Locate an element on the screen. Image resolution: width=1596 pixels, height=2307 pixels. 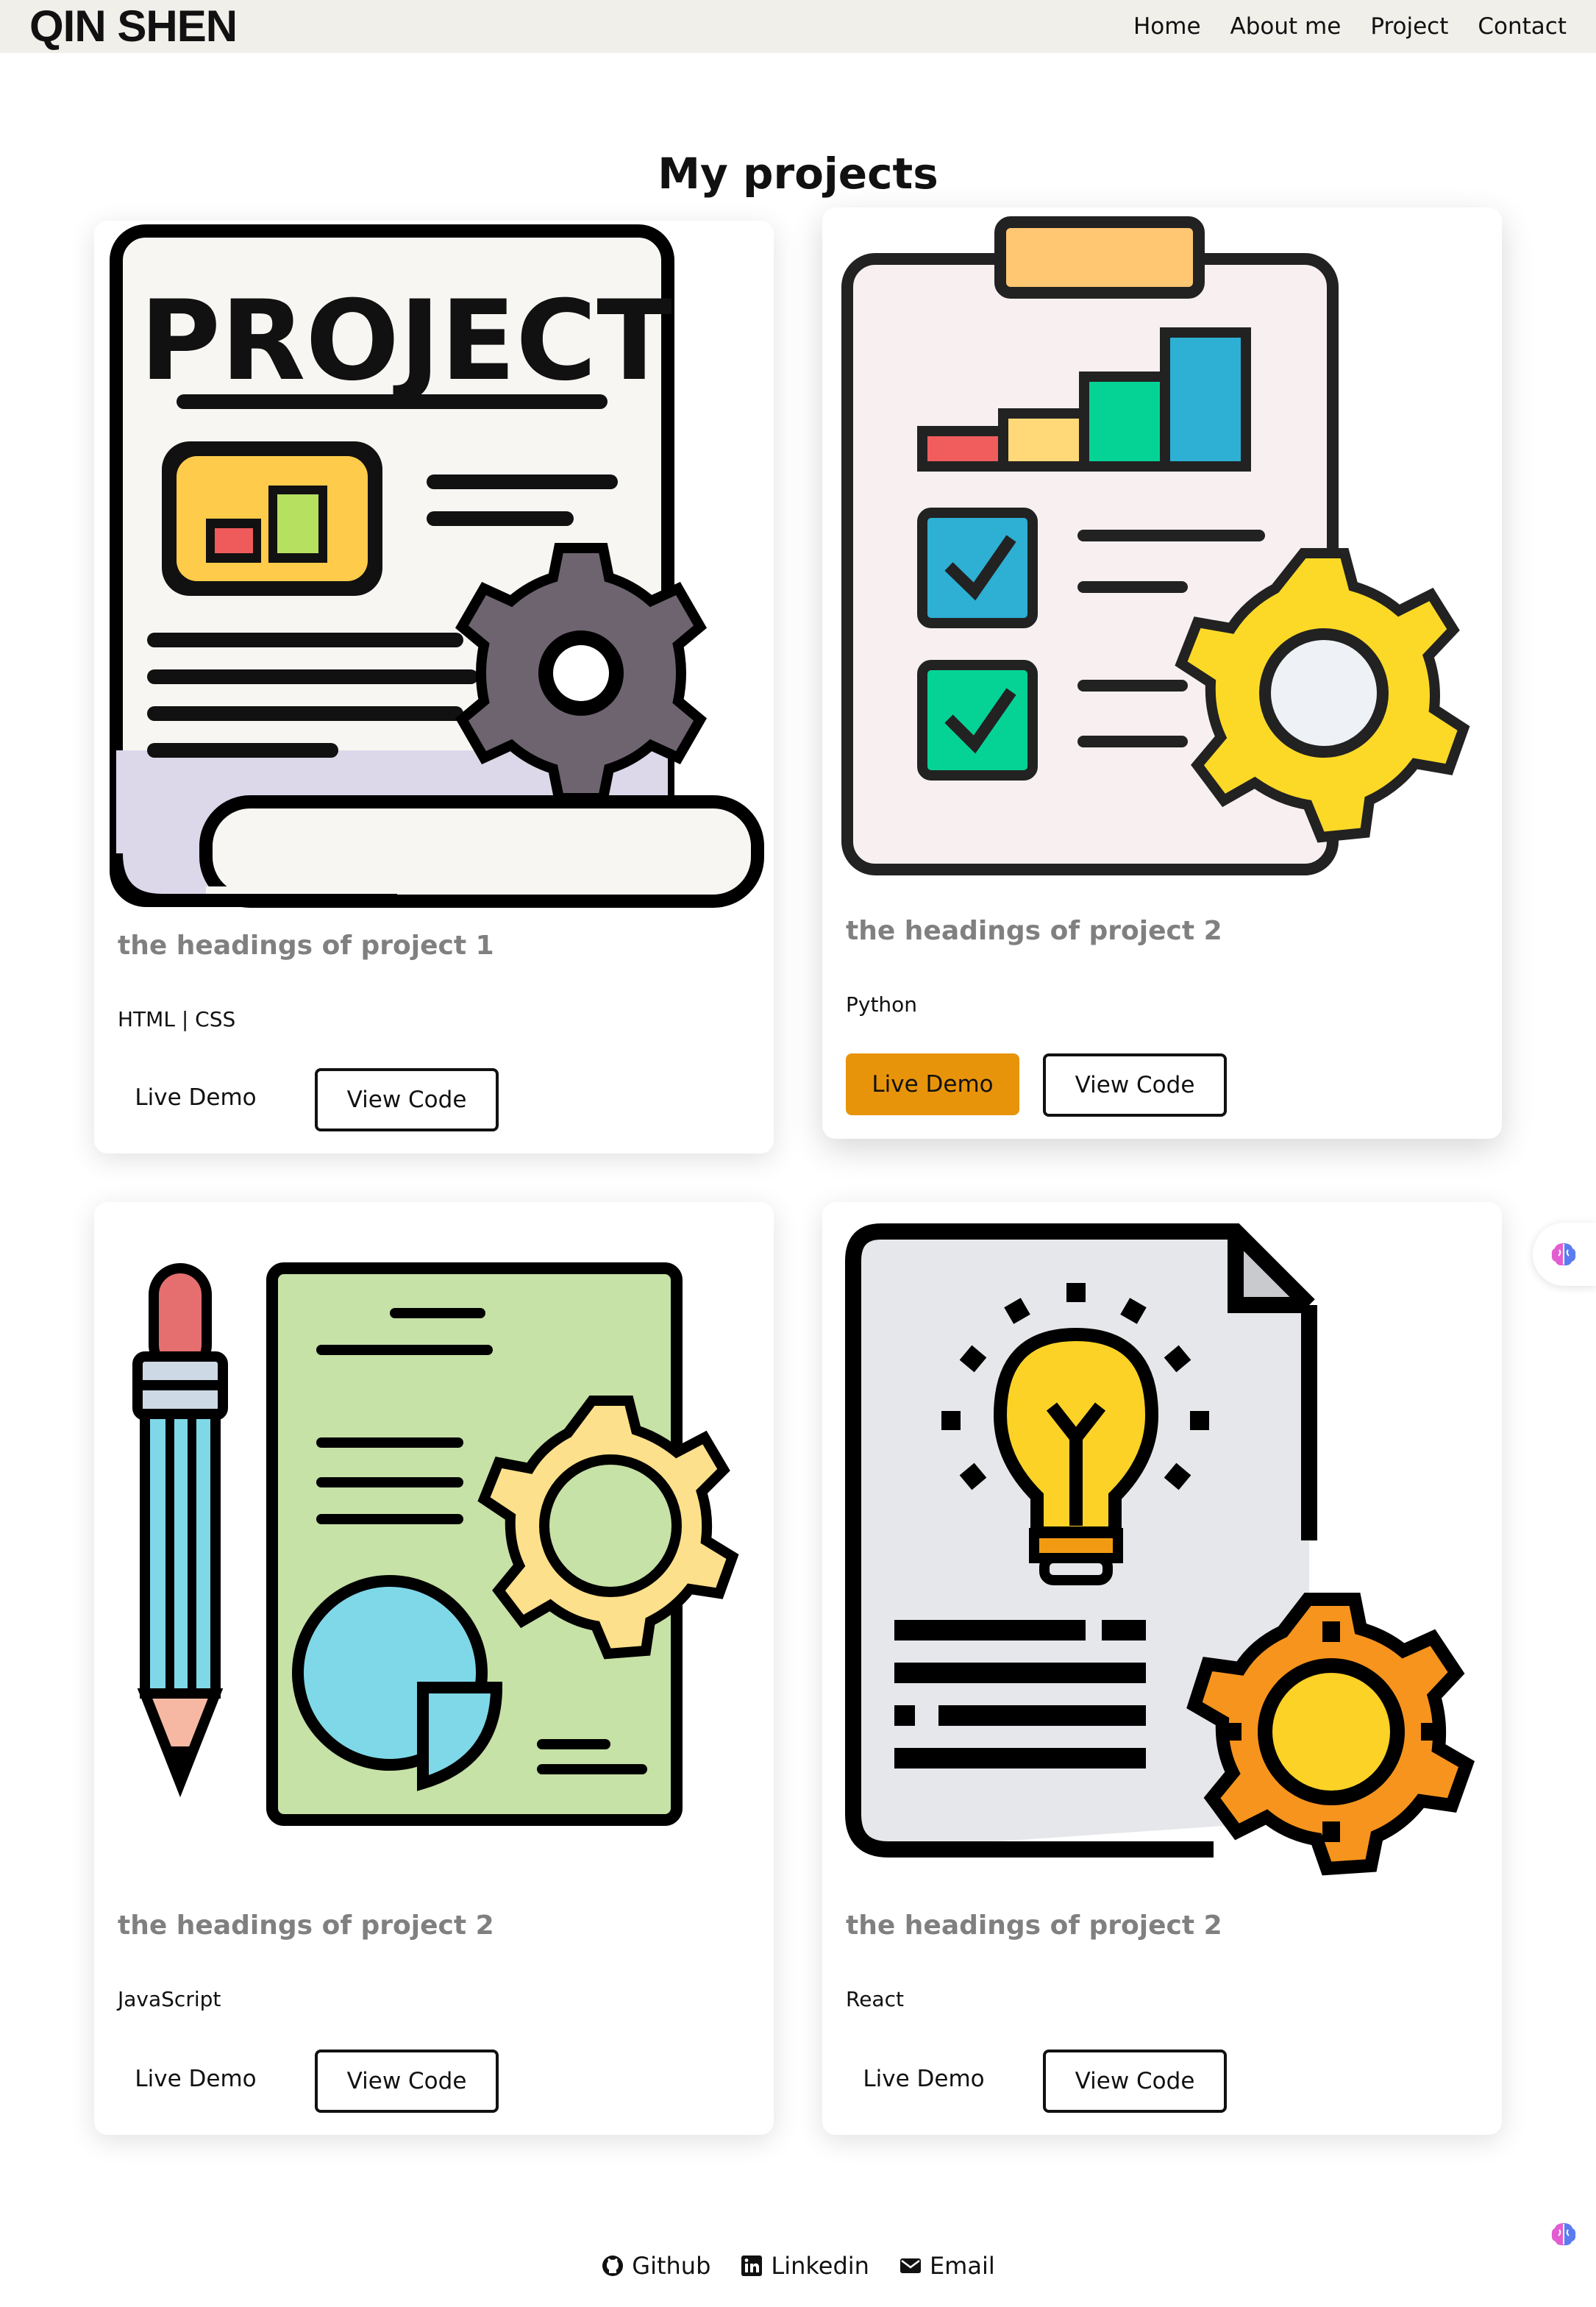
nav-home: Home is located at coordinates (1167, 26).